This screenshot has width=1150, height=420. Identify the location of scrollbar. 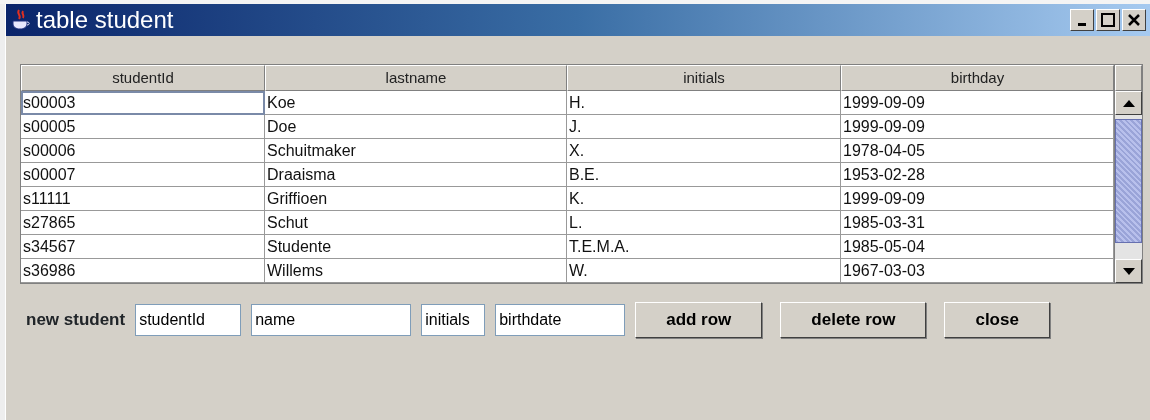
(1128, 174).